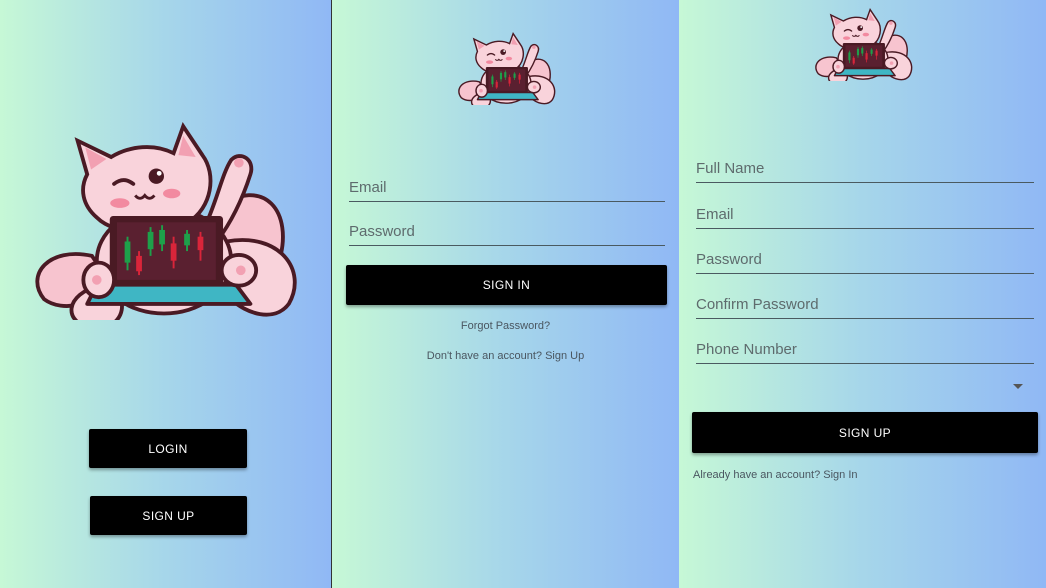 The image size is (1046, 588). I want to click on signin-link: Already have an account? Sign In, so click(775, 475).